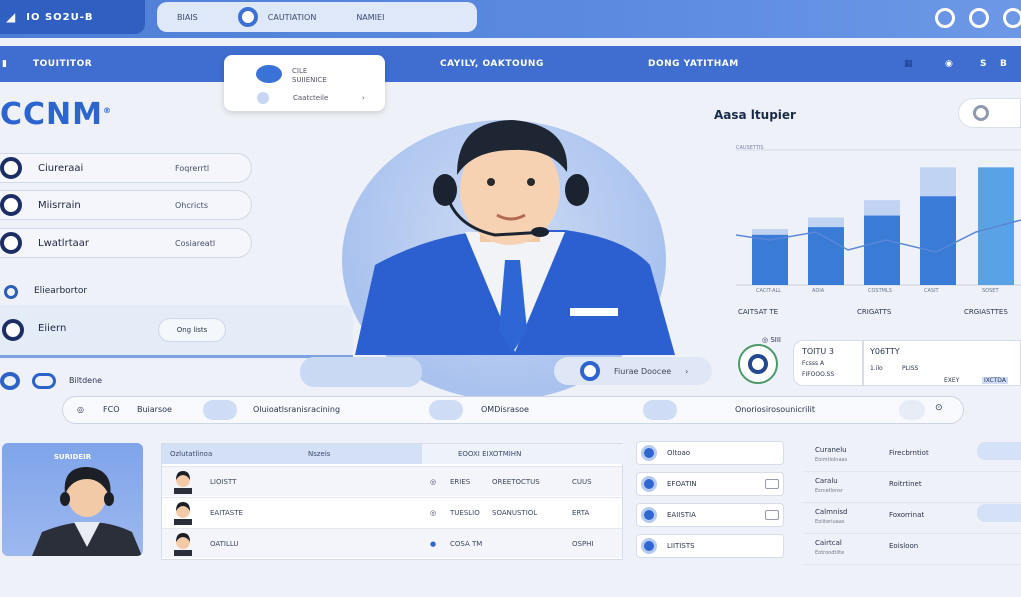 The height and width of the screenshot is (597, 1021). What do you see at coordinates (505, 409) in the screenshot?
I see `filter-item-4: OMDisrasoe` at bounding box center [505, 409].